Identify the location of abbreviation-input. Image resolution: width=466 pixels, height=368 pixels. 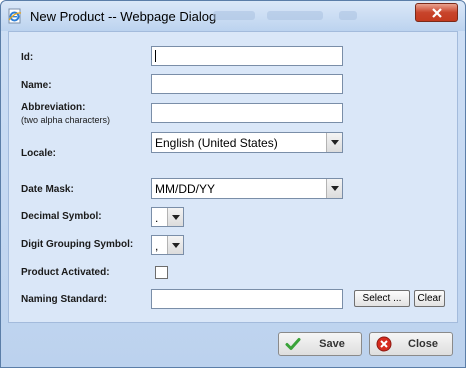
(247, 113).